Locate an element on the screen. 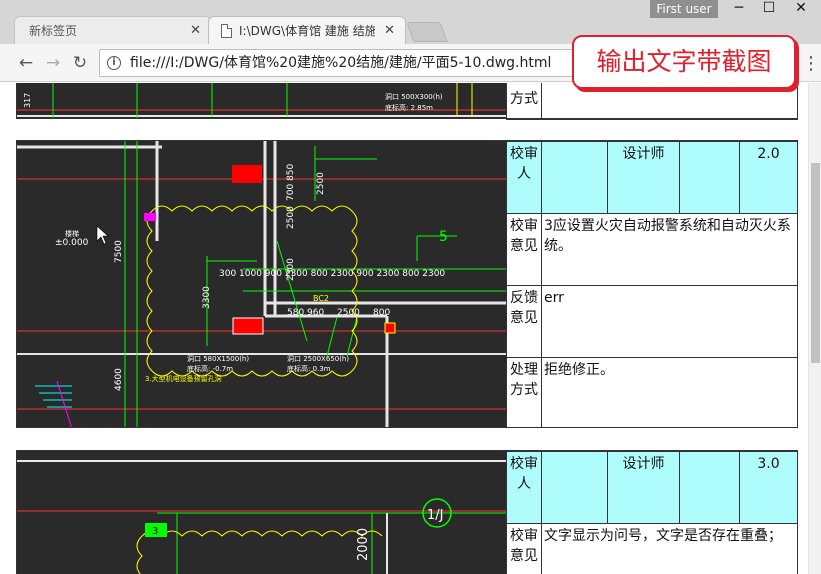 The image size is (821, 574). cad-dim: 700 850 is located at coordinates (291, 182).